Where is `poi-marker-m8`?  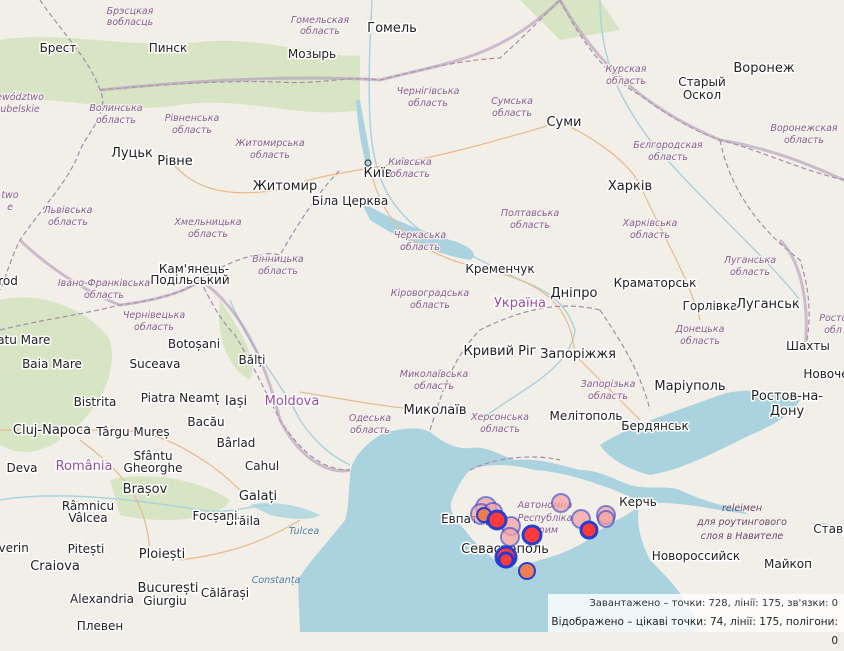 poi-marker-m8 is located at coordinates (532, 535).